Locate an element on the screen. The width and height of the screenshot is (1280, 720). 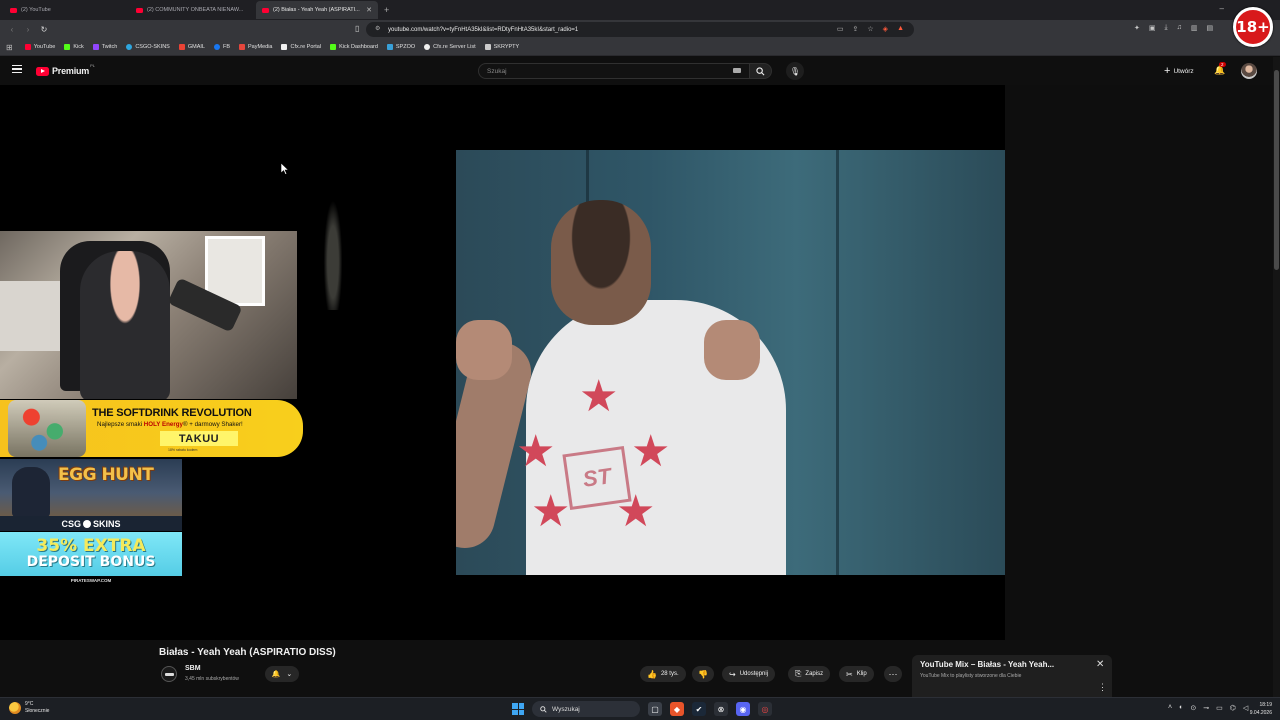
media-icon: ♫ is located at coordinates (1179, 28).